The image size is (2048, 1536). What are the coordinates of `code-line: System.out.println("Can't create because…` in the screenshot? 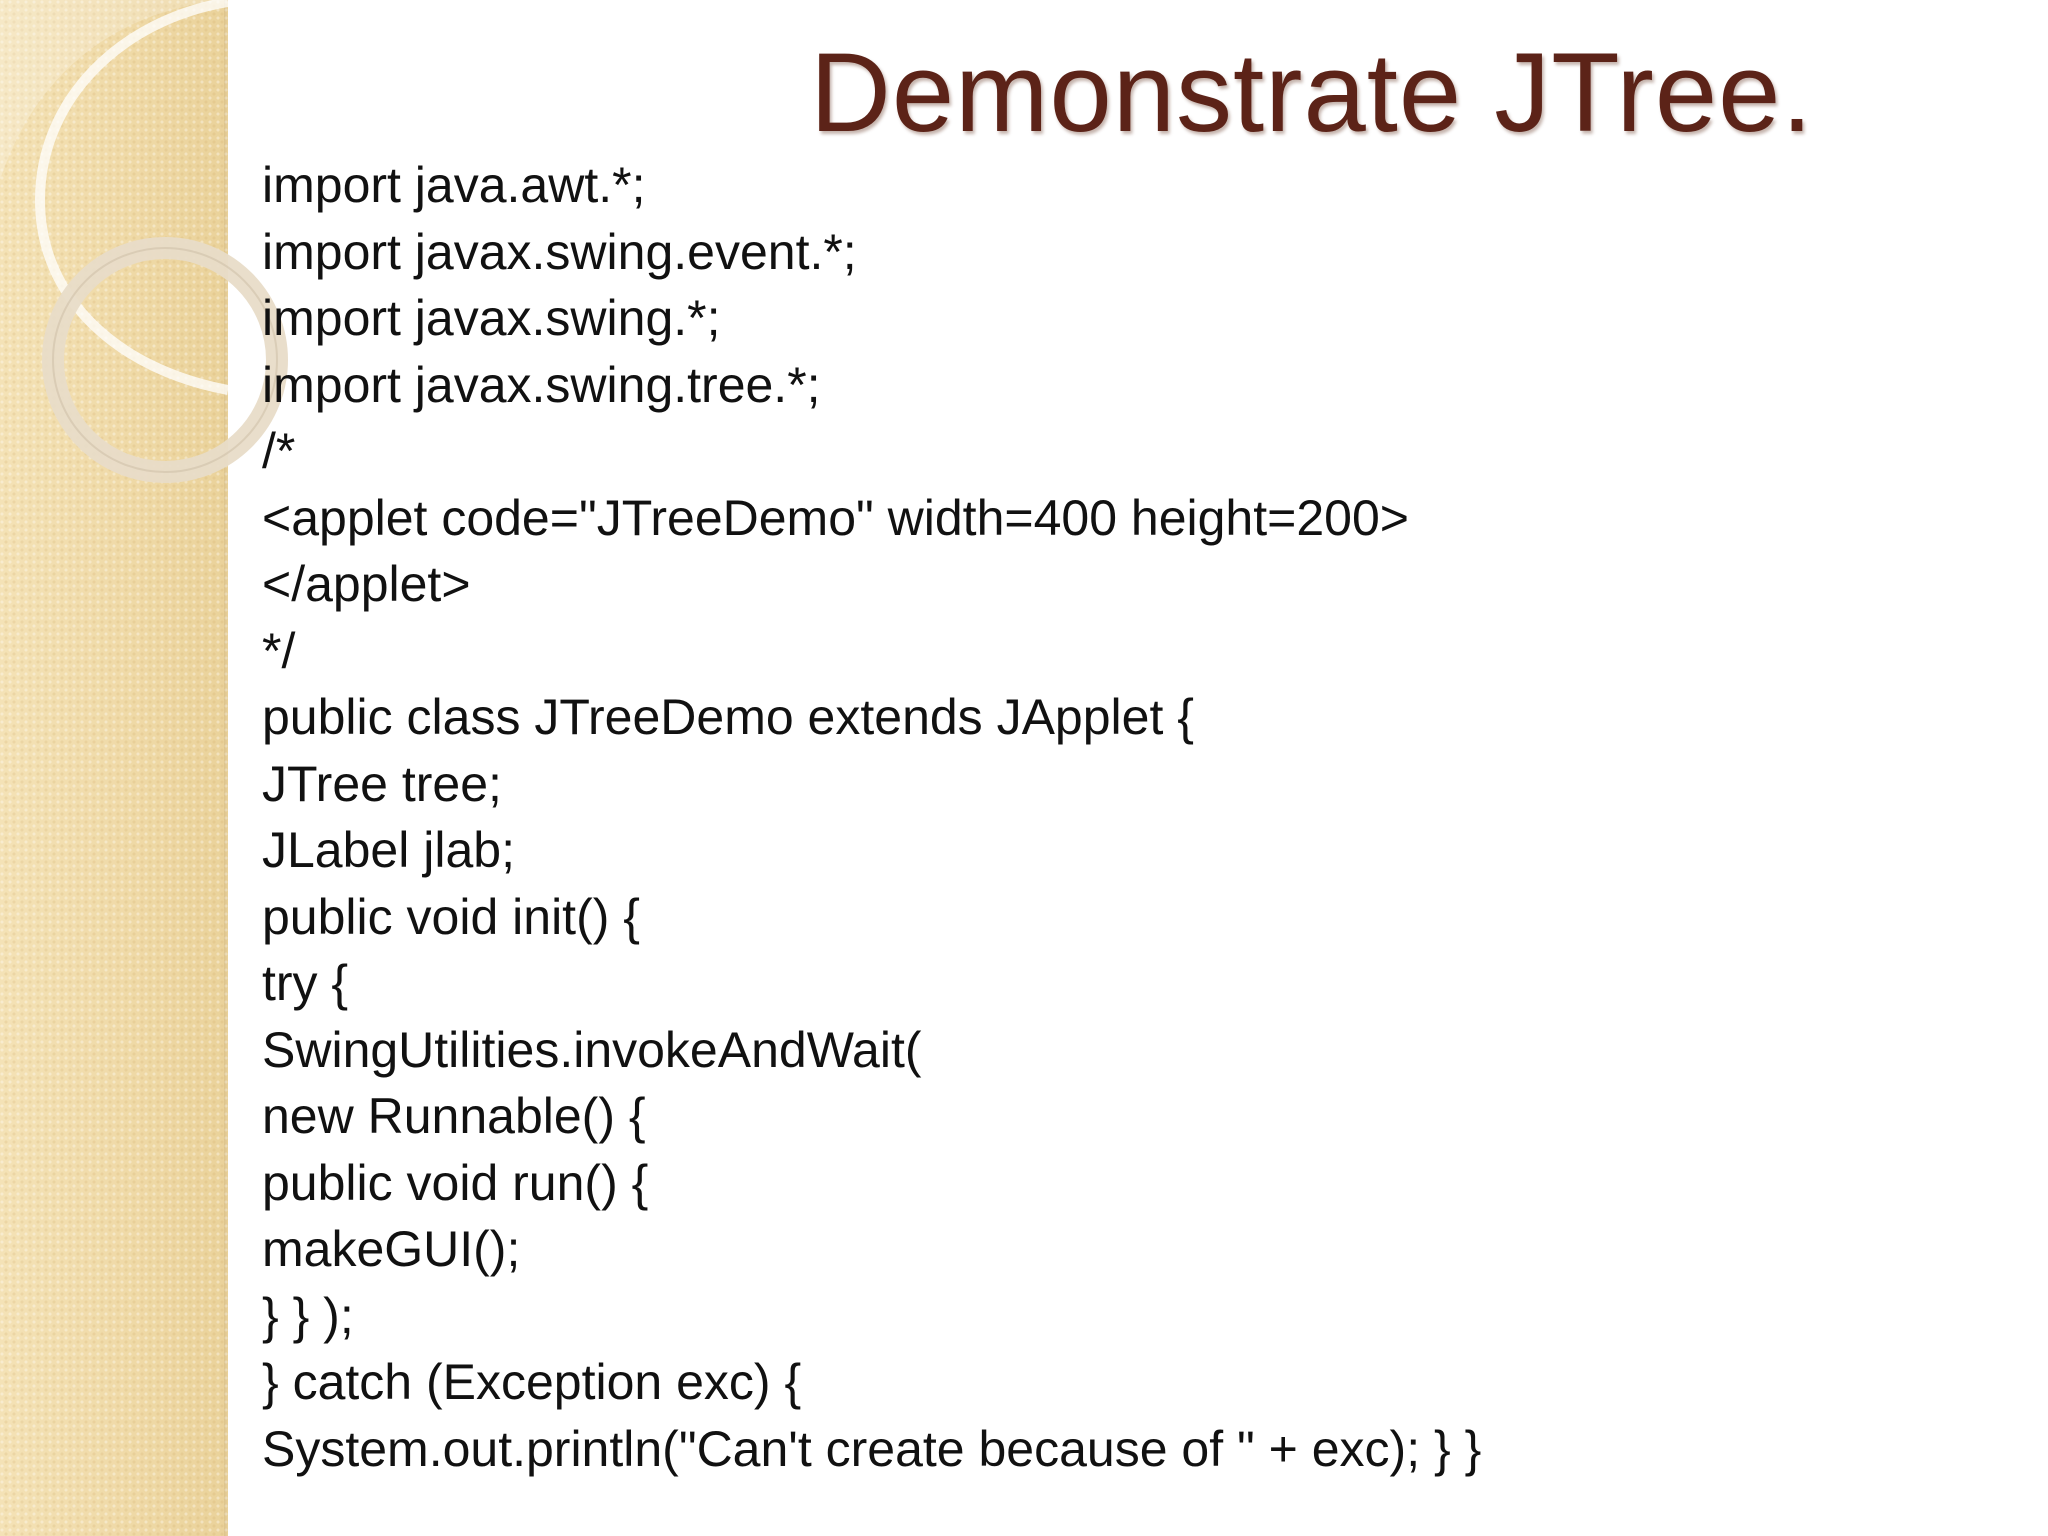 It's located at (872, 1448).